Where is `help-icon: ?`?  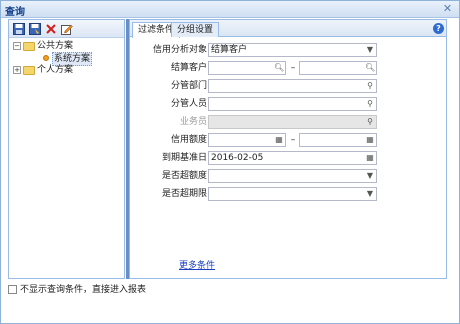
help-icon: ? is located at coordinates (438, 28).